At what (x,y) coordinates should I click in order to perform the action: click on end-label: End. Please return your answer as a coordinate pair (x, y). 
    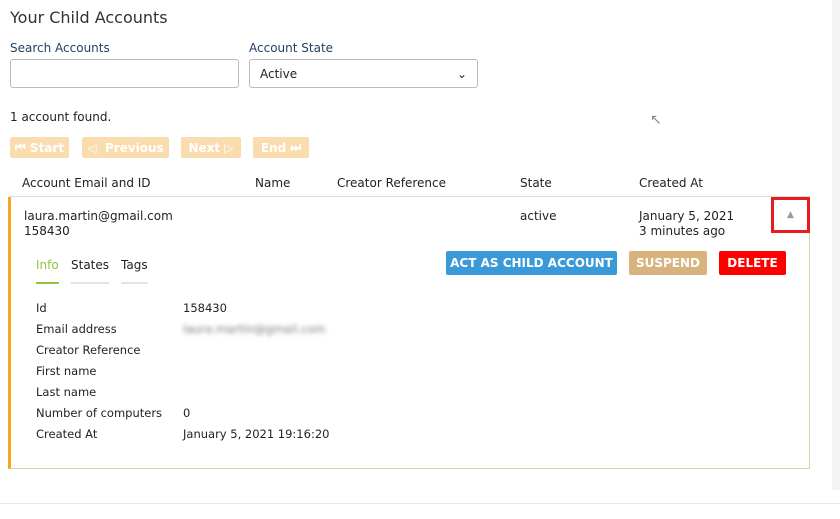
    Looking at the image, I should click on (273, 147).